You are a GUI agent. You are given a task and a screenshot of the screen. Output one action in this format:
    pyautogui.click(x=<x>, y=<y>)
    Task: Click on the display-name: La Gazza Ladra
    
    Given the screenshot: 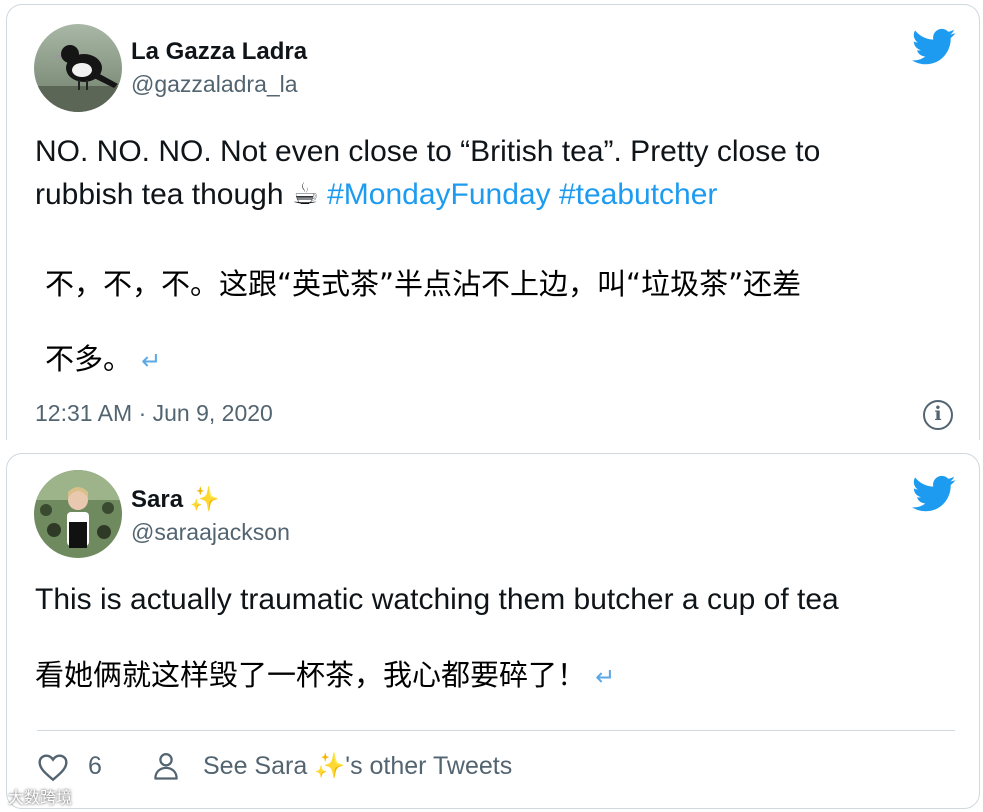 What is the action you would take?
    pyautogui.click(x=219, y=52)
    